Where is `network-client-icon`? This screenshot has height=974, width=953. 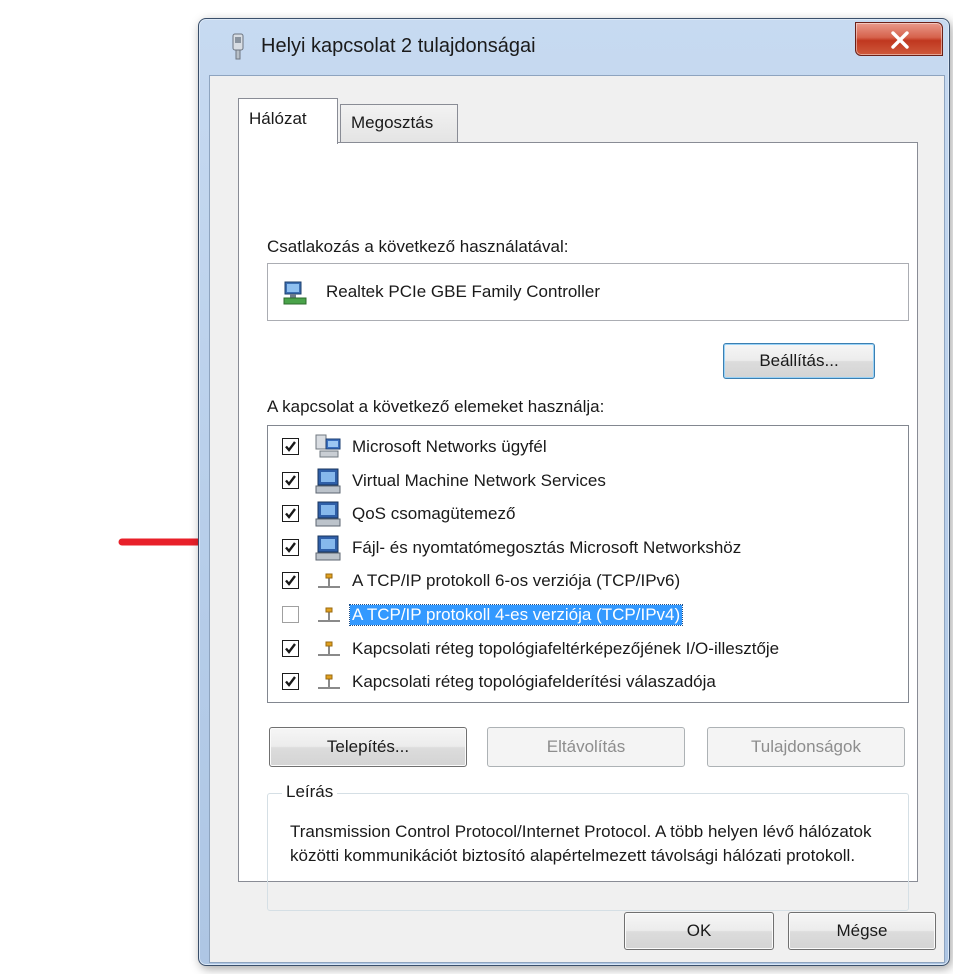
network-client-icon is located at coordinates (329, 447).